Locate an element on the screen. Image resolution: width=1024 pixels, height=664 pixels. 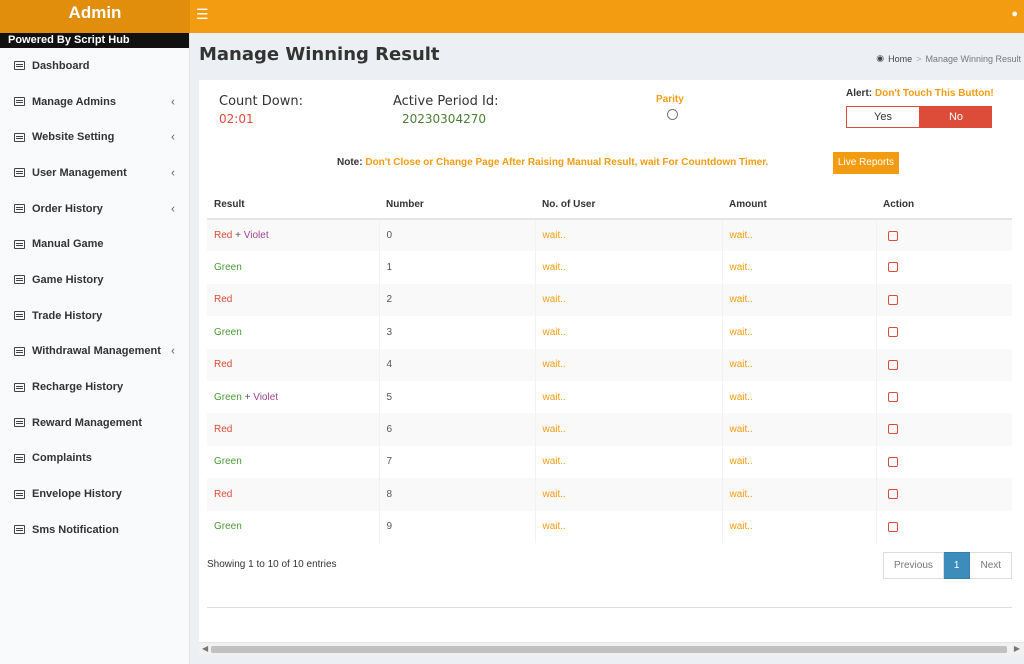
sidebar-item-order-history: Order History ‹ is located at coordinates (94, 209).